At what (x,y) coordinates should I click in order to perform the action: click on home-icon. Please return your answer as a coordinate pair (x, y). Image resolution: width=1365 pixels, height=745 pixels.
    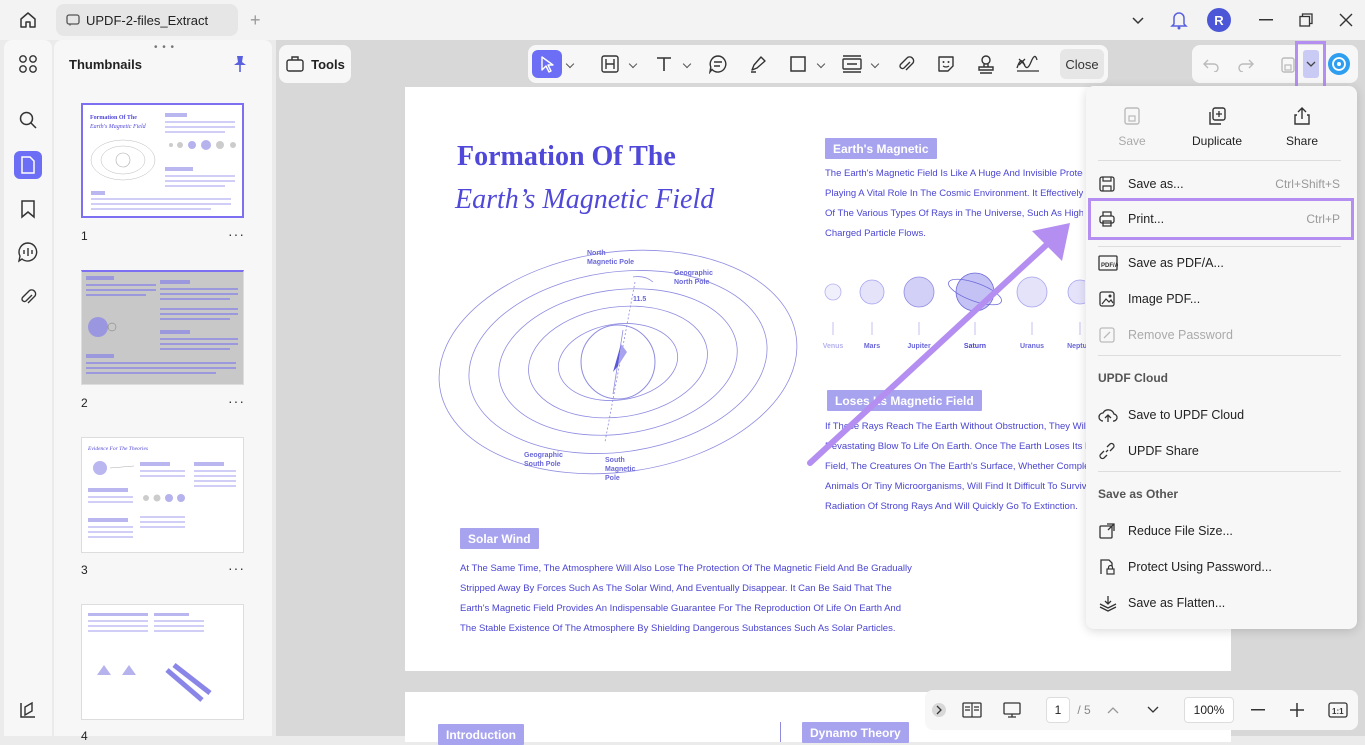
    Looking at the image, I should click on (28, 20).